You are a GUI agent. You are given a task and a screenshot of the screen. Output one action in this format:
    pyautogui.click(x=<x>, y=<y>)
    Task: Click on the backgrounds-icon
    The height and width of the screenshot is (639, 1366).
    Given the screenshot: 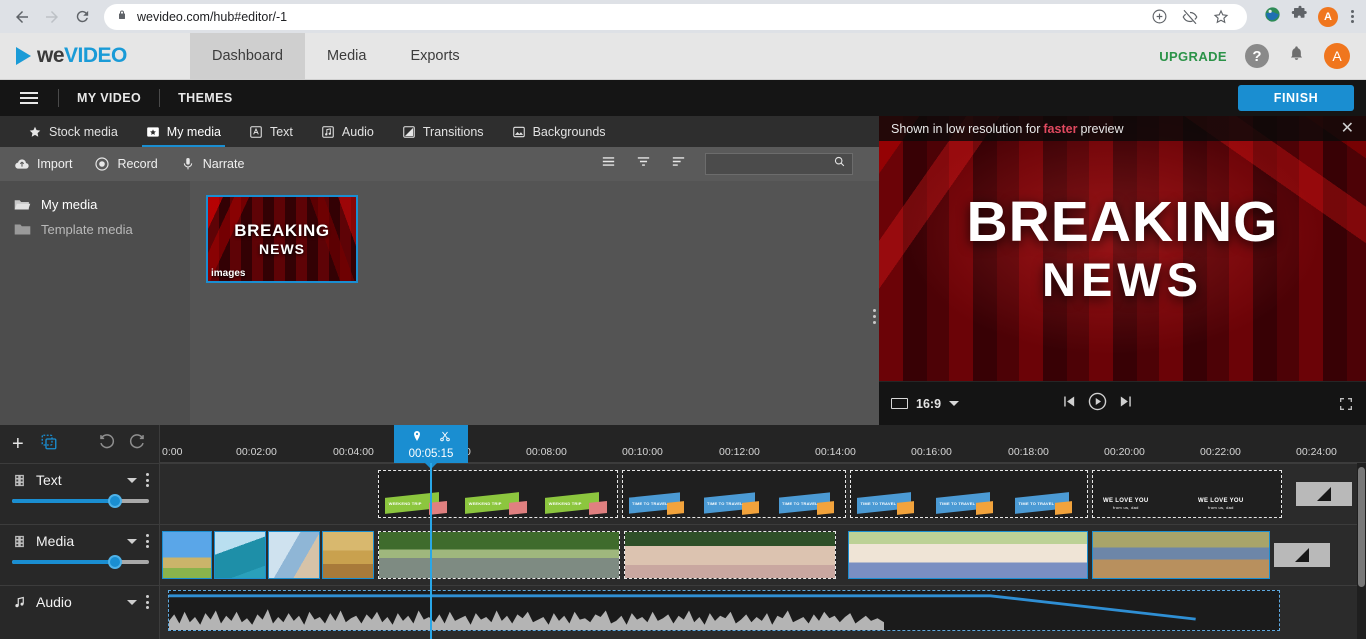 What is the action you would take?
    pyautogui.click(x=518, y=131)
    